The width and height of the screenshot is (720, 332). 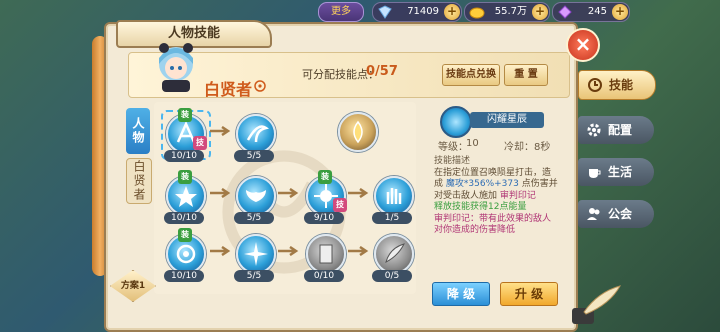 I want to click on gem-value: 245, so click(x=597, y=11).